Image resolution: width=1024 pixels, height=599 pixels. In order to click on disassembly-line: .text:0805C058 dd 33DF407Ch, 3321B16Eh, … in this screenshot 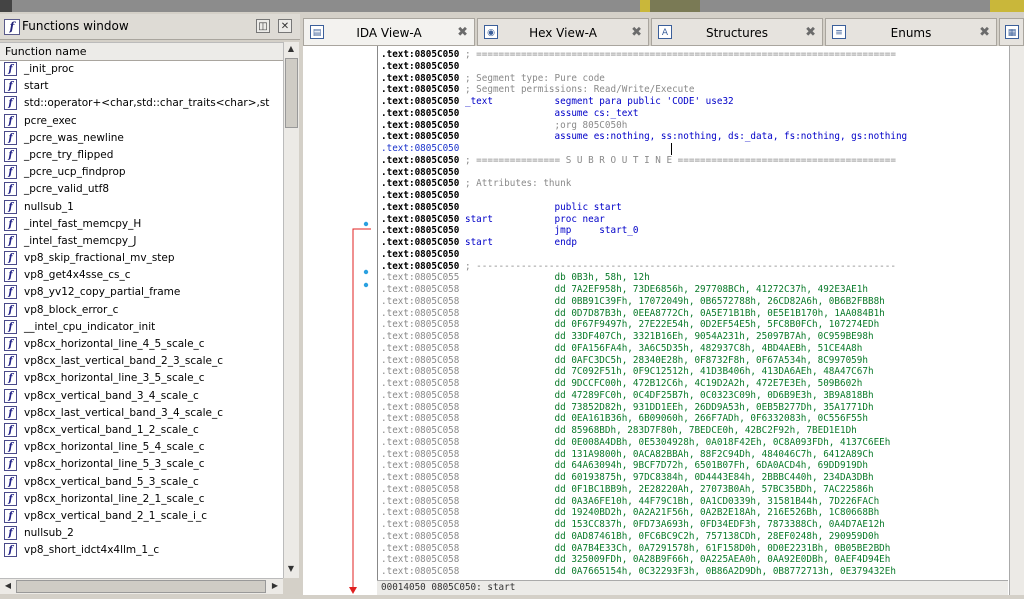, I will do `click(627, 337)`.